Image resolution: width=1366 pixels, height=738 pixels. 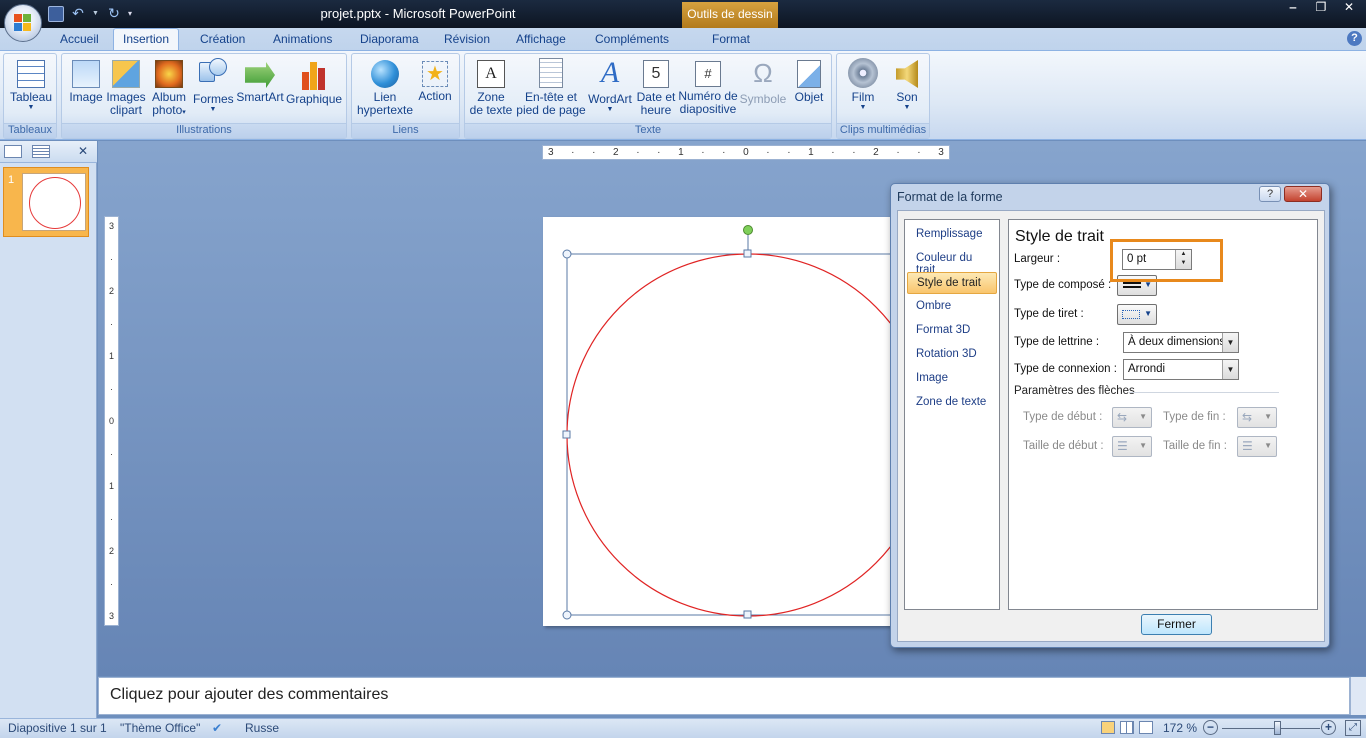 I want to click on type-fin-dropdown: ⇆ ▼, so click(x=1257, y=417).